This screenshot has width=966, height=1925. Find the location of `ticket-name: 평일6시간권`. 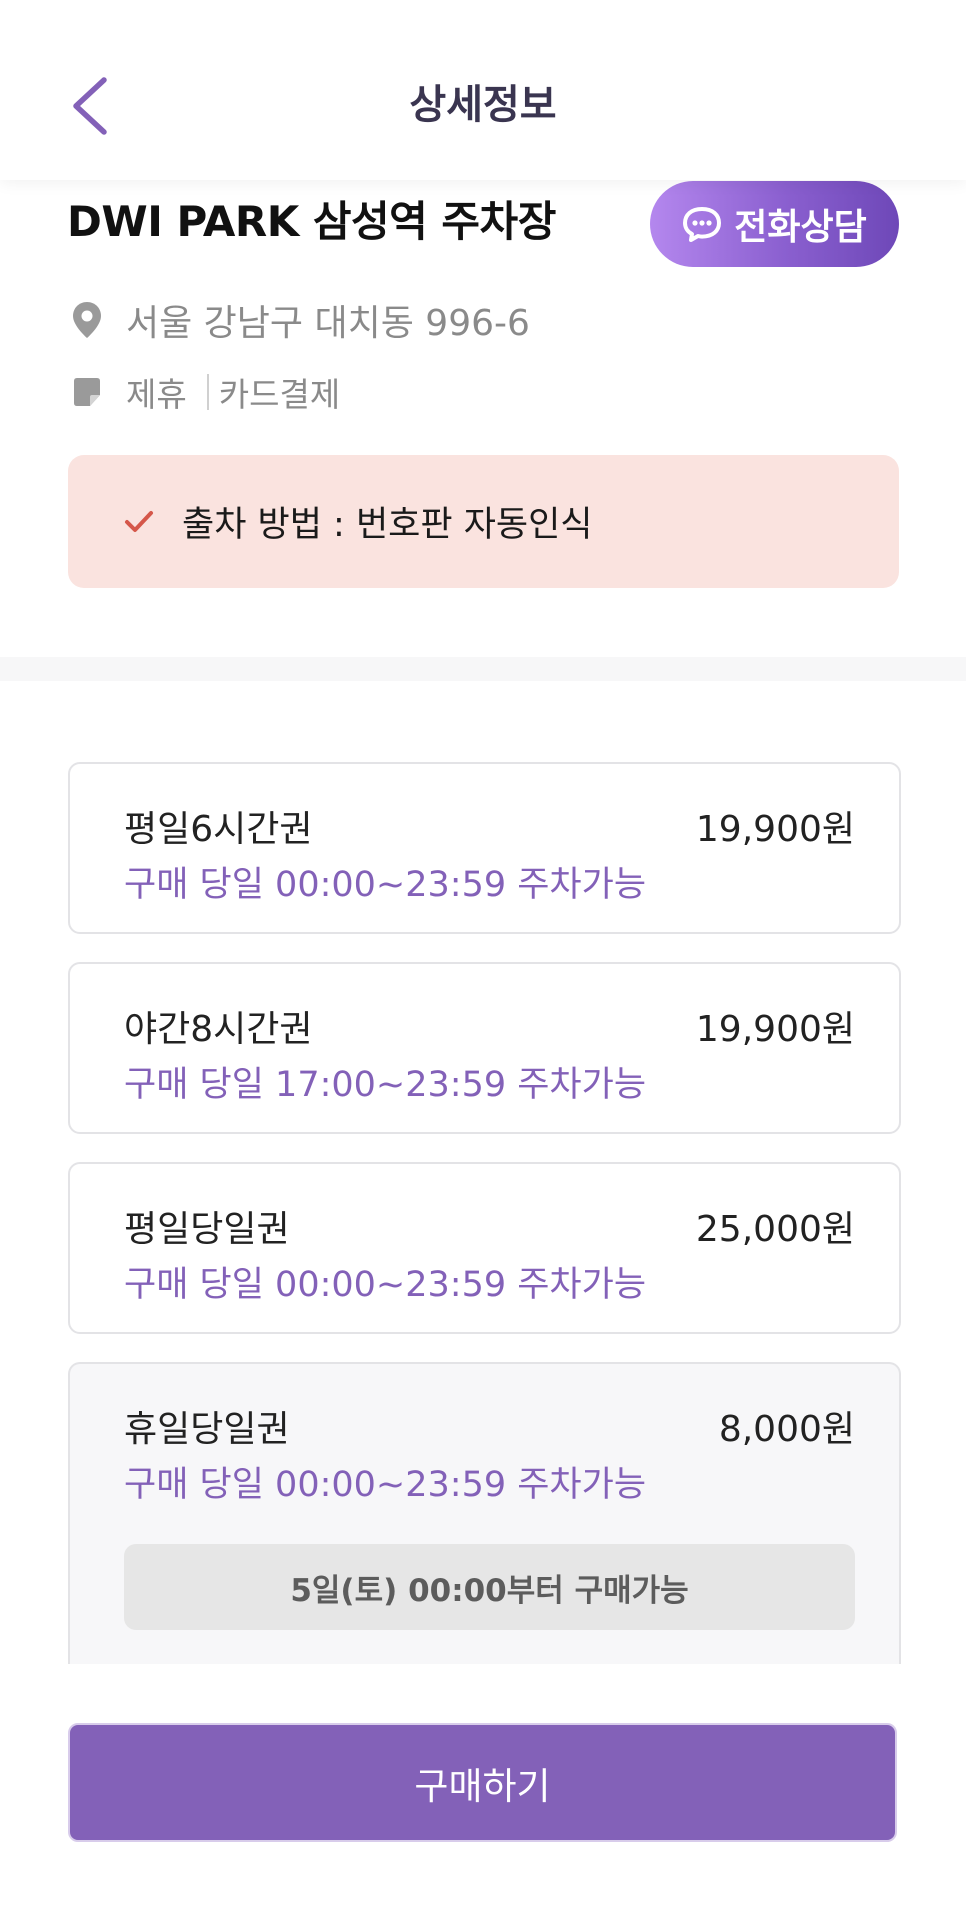

ticket-name: 평일6시간권 is located at coordinates (218, 829).